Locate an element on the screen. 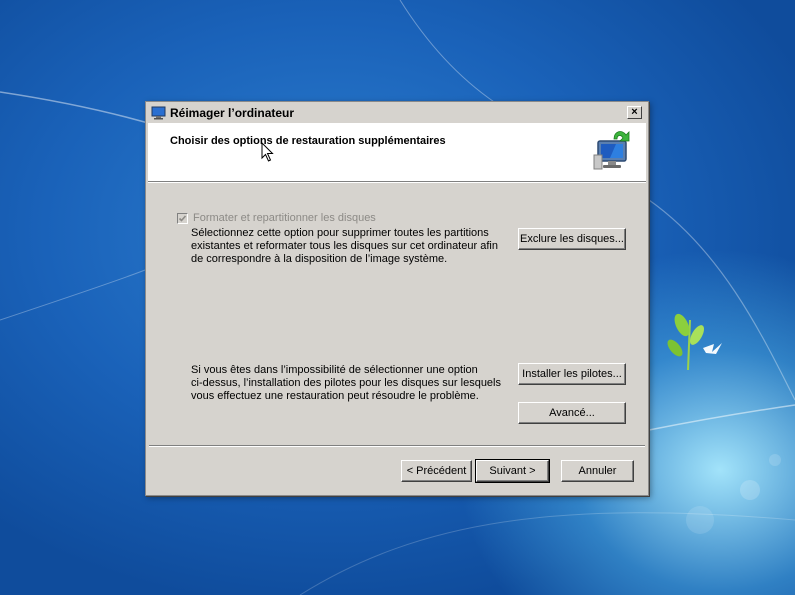 Image resolution: width=795 pixels, height=595 pixels. checkmark-icon is located at coordinates (182, 218).